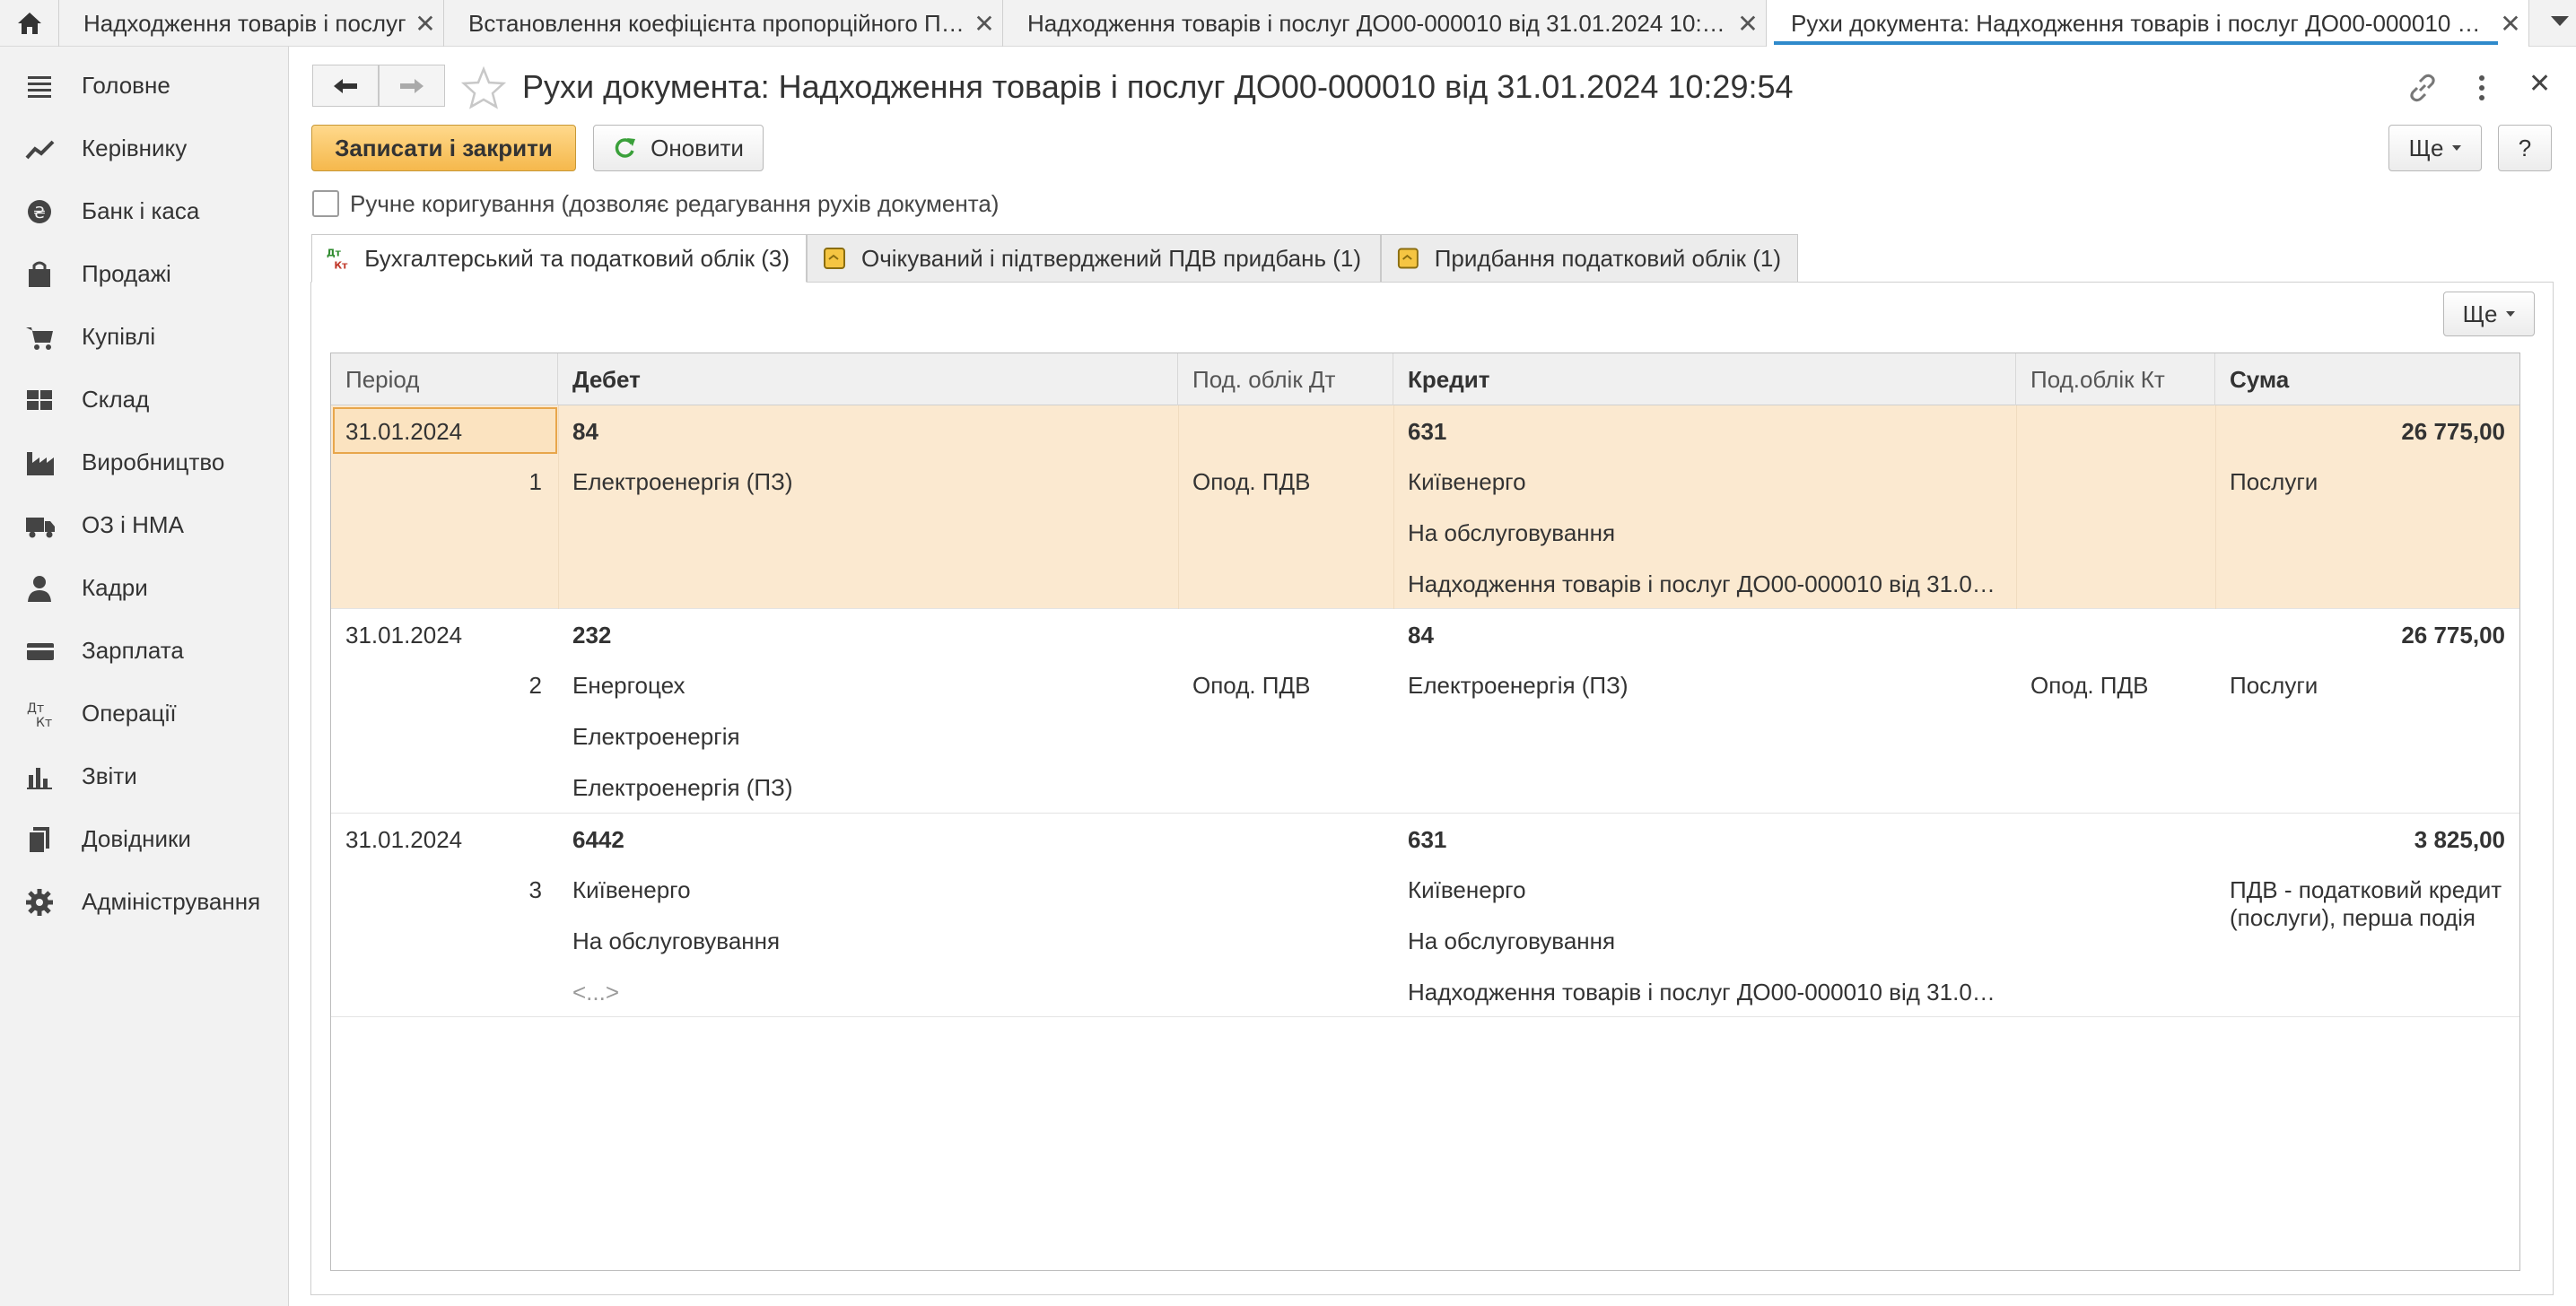 This screenshot has width=2576, height=1306. What do you see at coordinates (145, 148) in the screenshot?
I see `sidebar-item-manager: Керівнику` at bounding box center [145, 148].